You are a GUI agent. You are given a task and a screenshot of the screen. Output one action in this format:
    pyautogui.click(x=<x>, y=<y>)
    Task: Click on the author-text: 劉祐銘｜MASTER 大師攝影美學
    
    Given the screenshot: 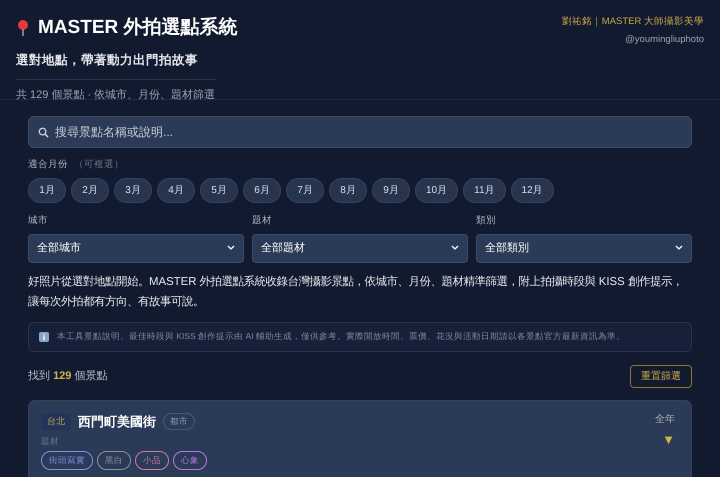 What is the action you would take?
    pyautogui.click(x=633, y=22)
    